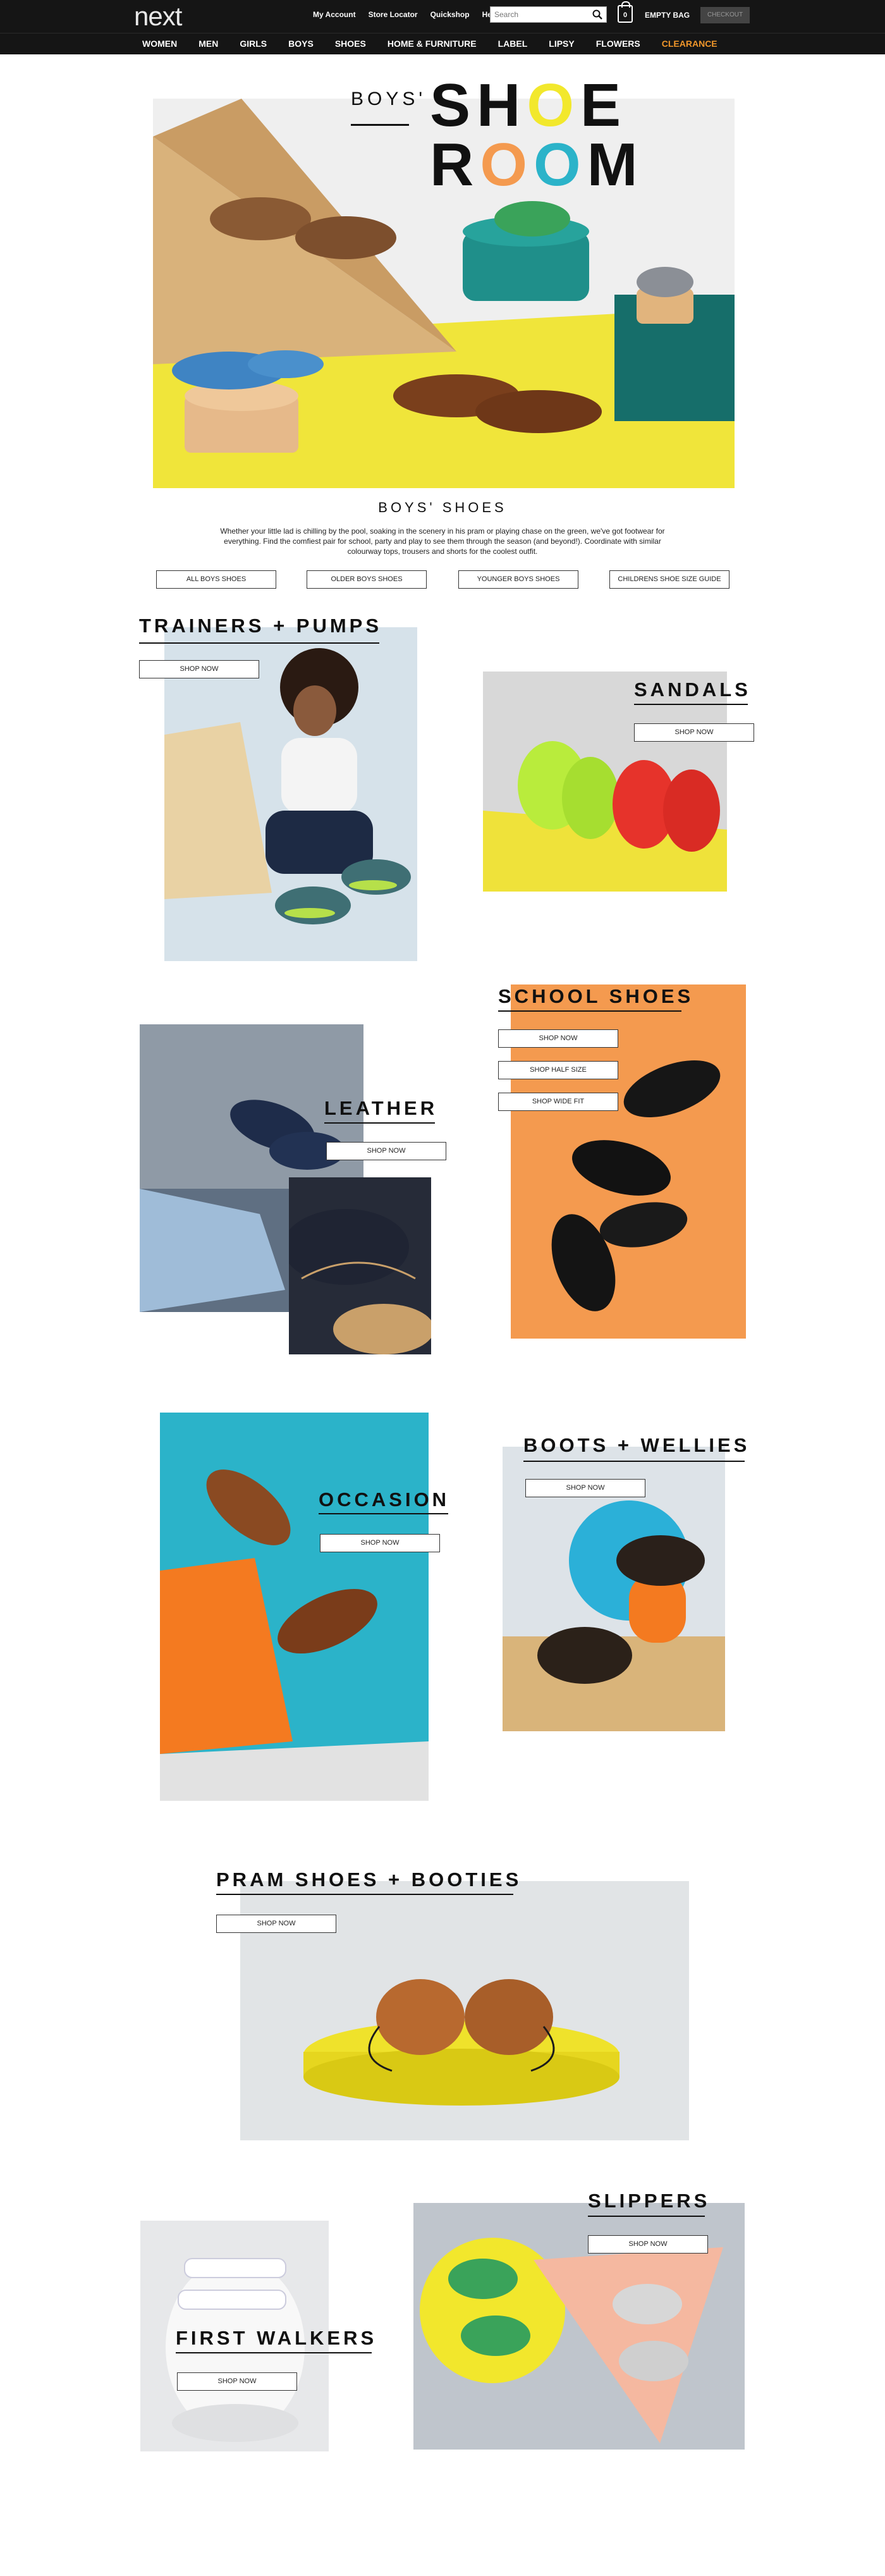  I want to click on boots-title: BOOTS + WELLIES, so click(636, 1445).